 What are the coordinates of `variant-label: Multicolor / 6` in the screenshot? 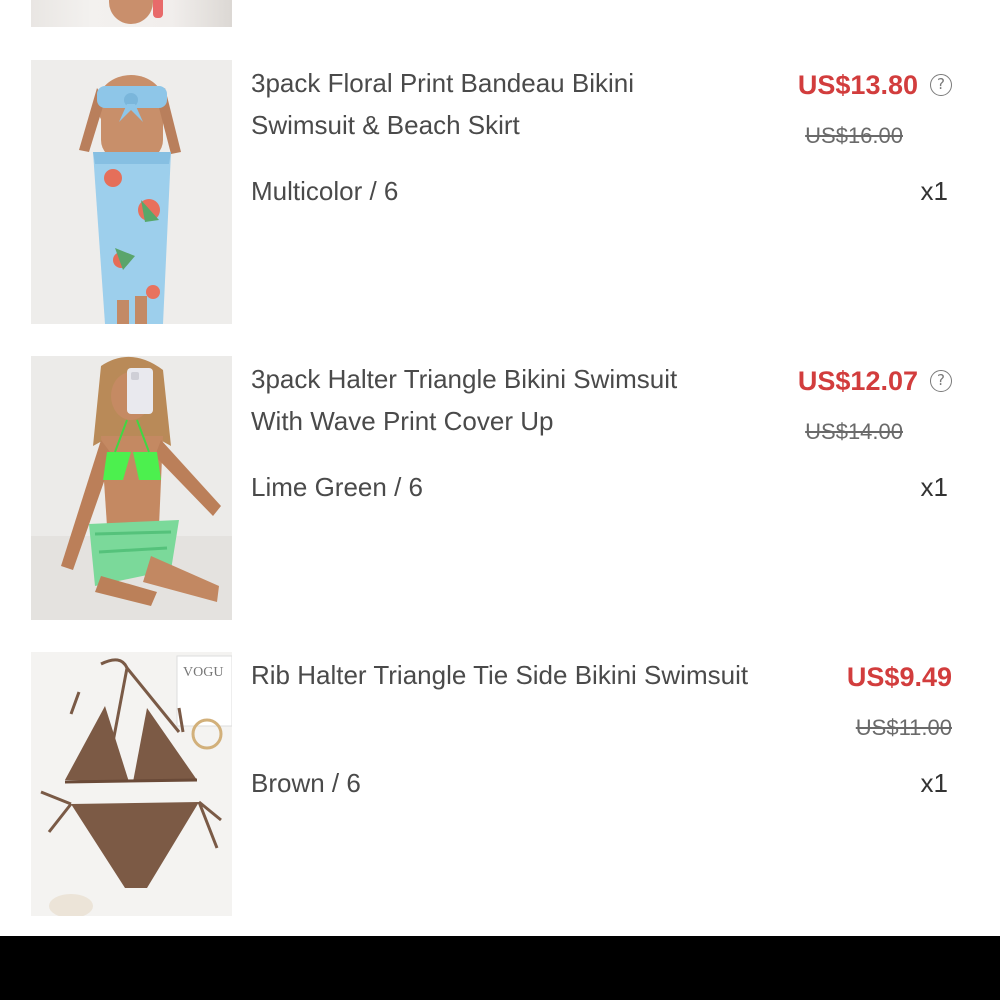 It's located at (325, 191).